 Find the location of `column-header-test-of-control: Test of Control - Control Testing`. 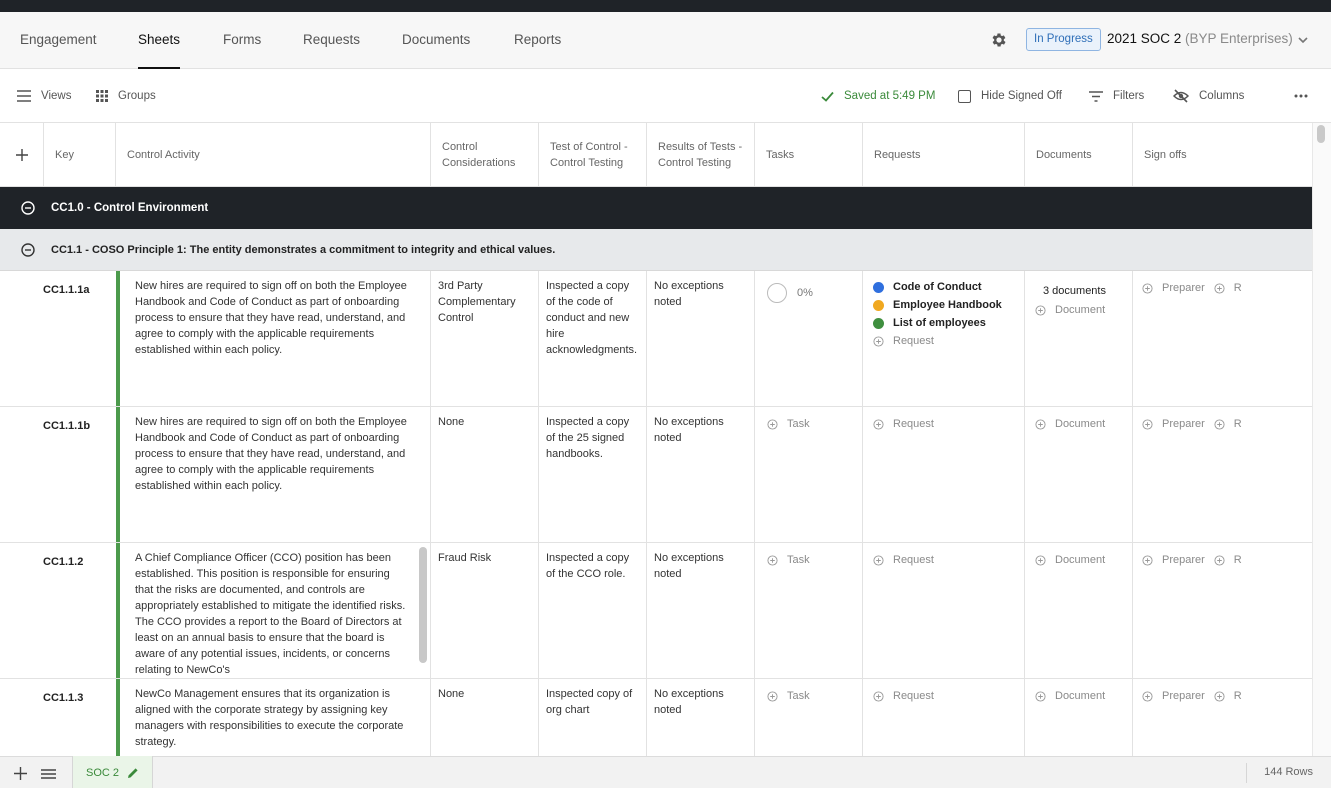

column-header-test-of-control: Test of Control - Control Testing is located at coordinates (593, 155).